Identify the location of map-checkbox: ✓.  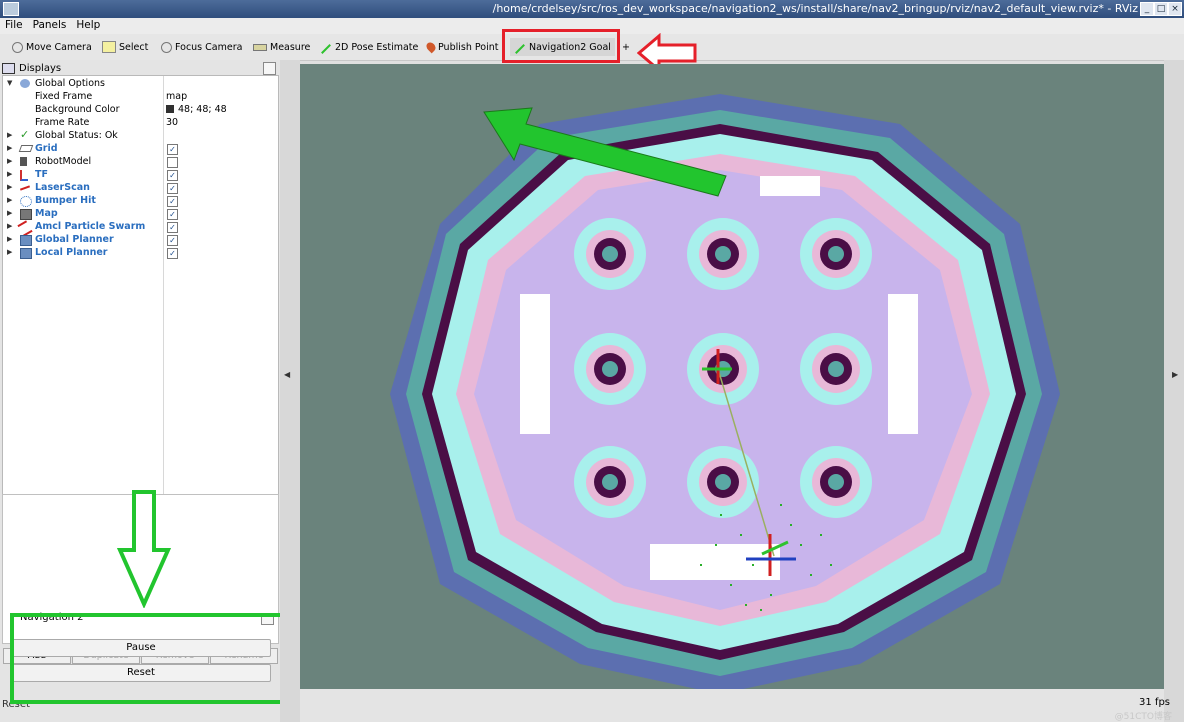
(172, 214).